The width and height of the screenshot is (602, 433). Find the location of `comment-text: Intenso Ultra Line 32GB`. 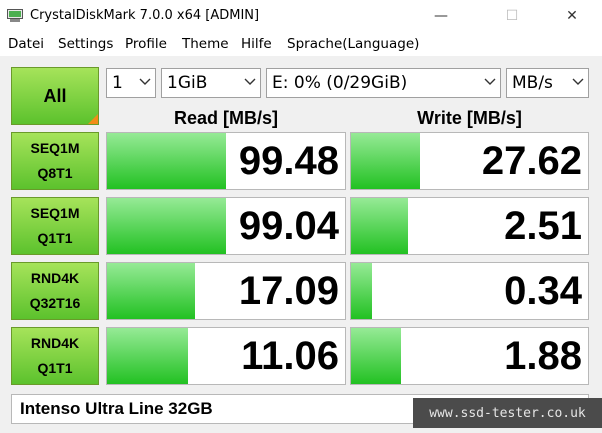

comment-text: Intenso Ultra Line 32GB is located at coordinates (116, 408).